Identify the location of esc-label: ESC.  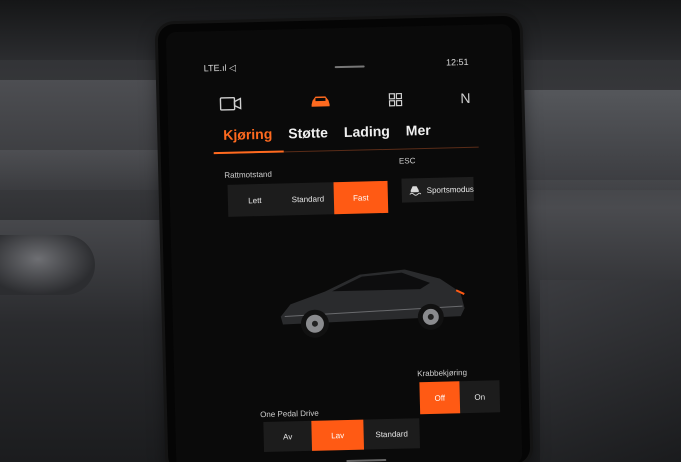
(407, 161).